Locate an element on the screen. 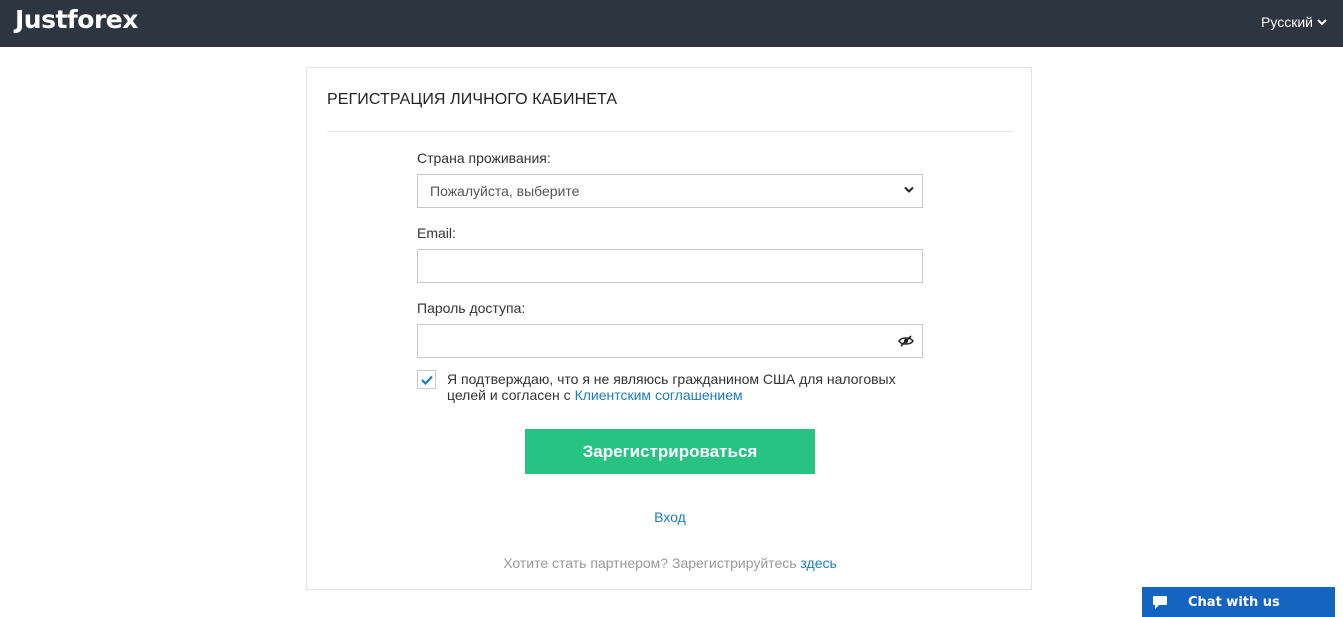  checkmark-icon is located at coordinates (427, 380).